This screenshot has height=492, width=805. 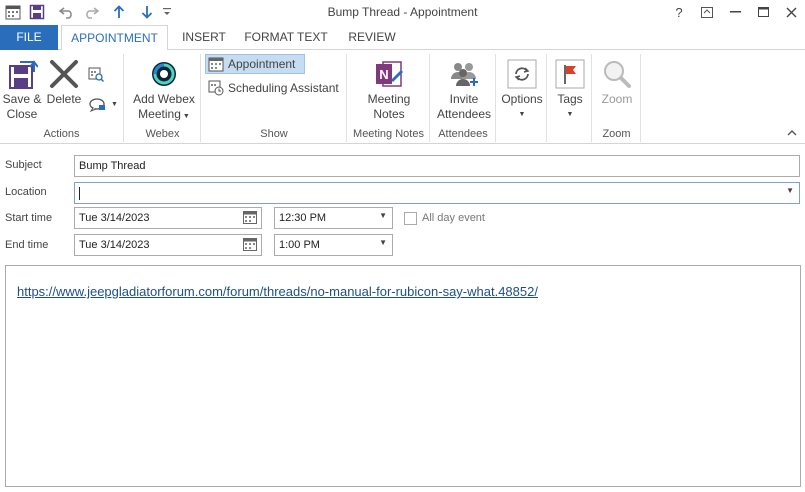 I want to click on end-time-value: 1:00 PM, so click(x=299, y=245).